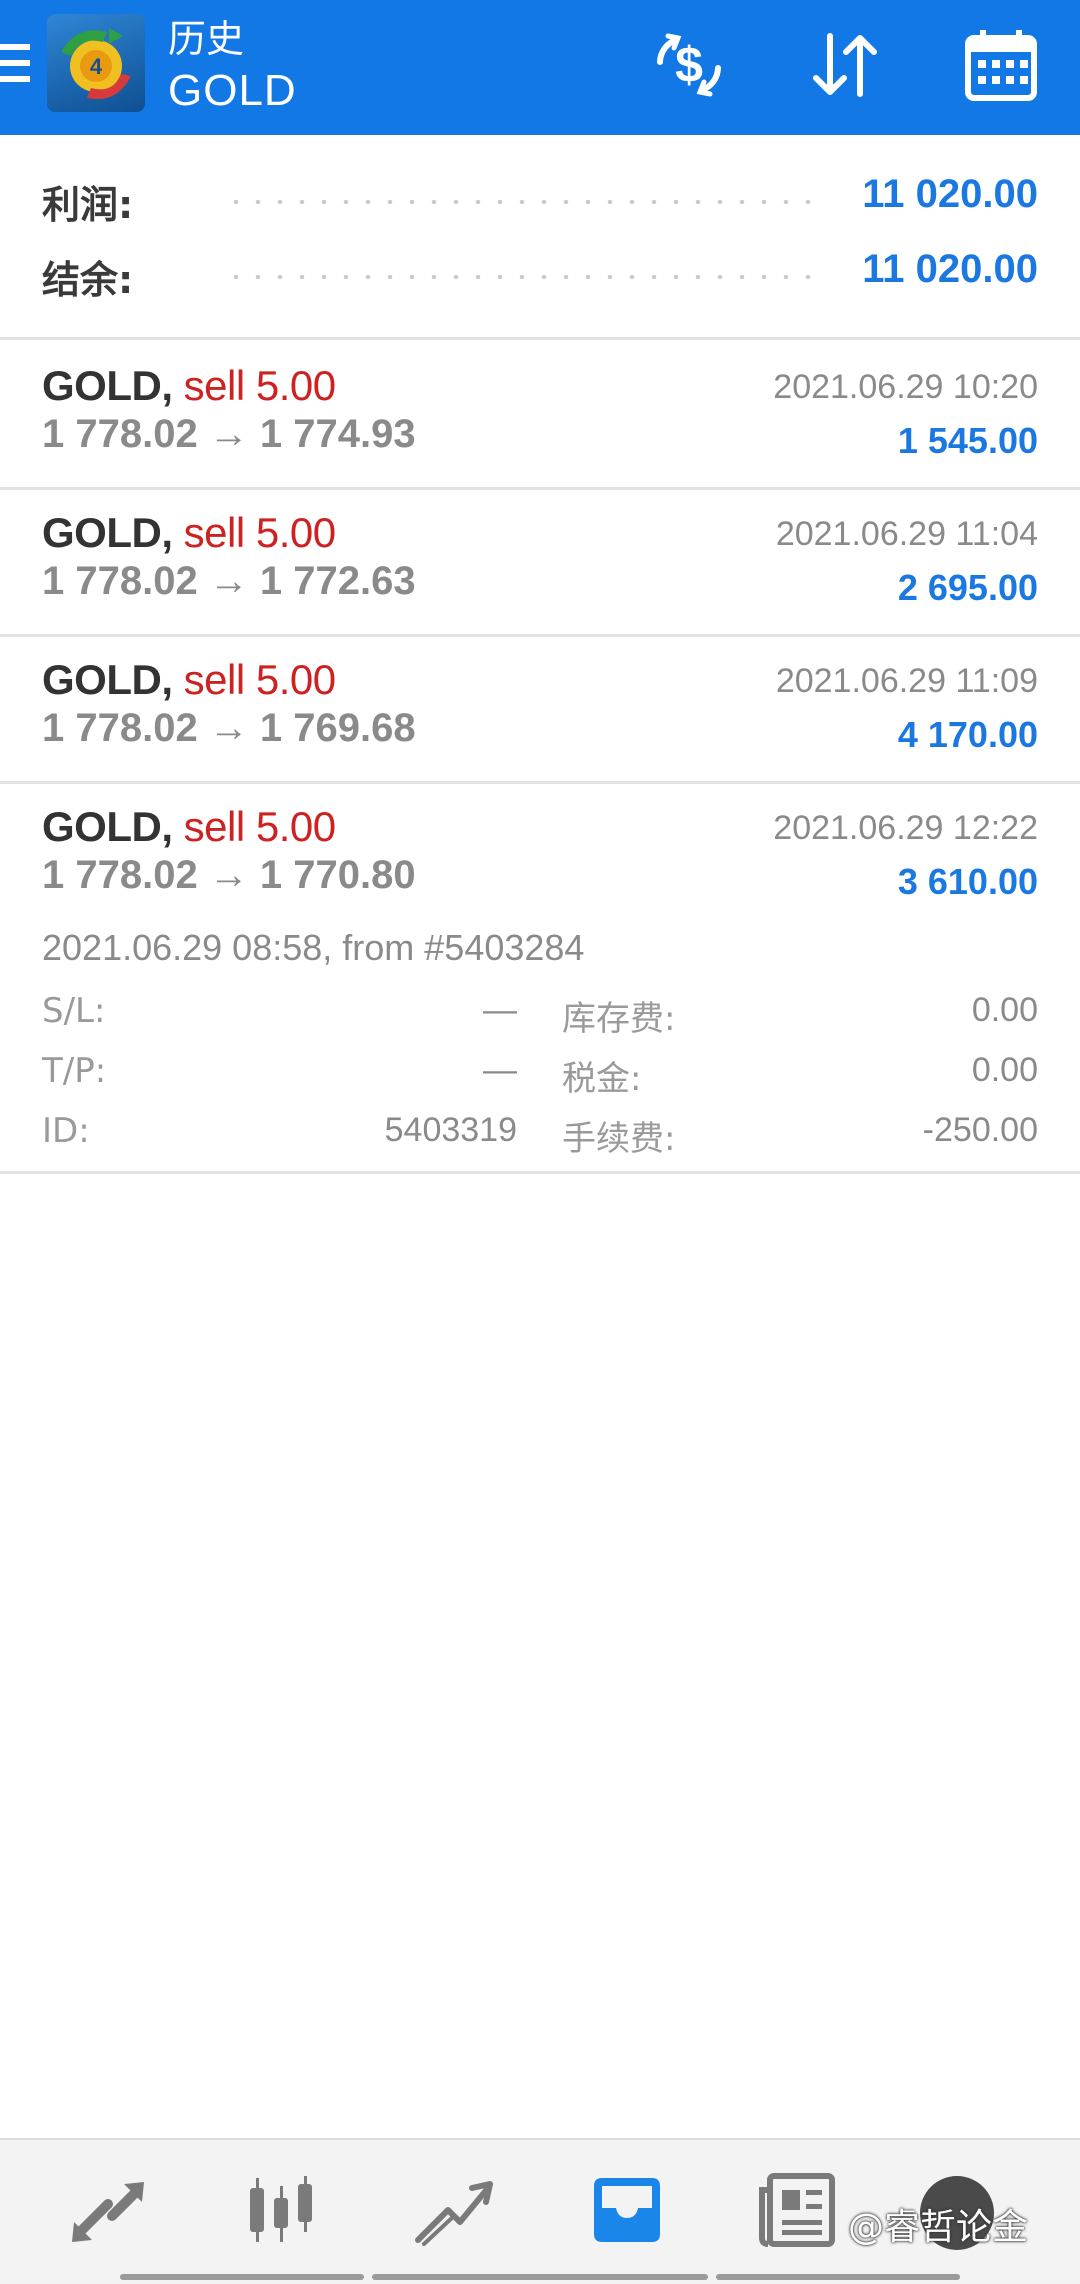 The height and width of the screenshot is (2284, 1080). What do you see at coordinates (229, 728) in the screenshot?
I see `deal-prices: 1 778.02 → 1 769.68` at bounding box center [229, 728].